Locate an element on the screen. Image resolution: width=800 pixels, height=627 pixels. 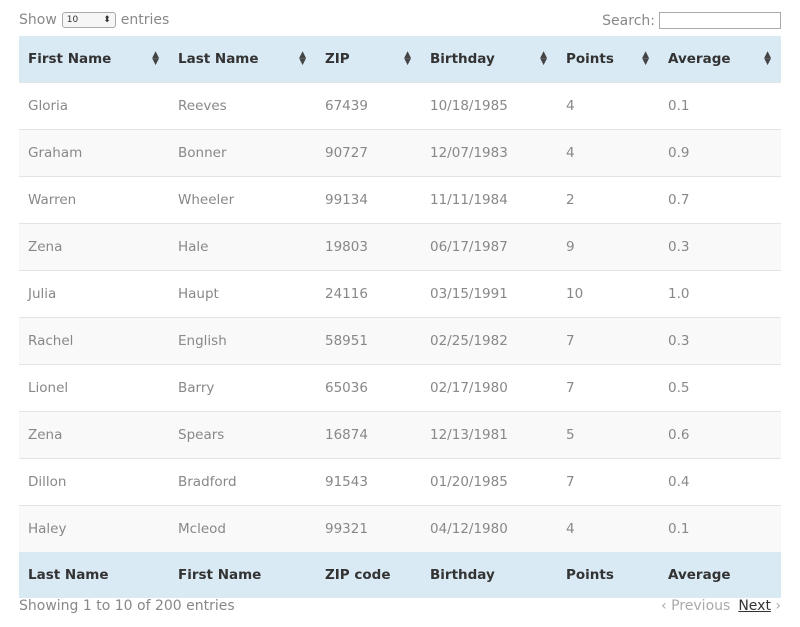
entries-select-value: 10 is located at coordinates (72, 20).